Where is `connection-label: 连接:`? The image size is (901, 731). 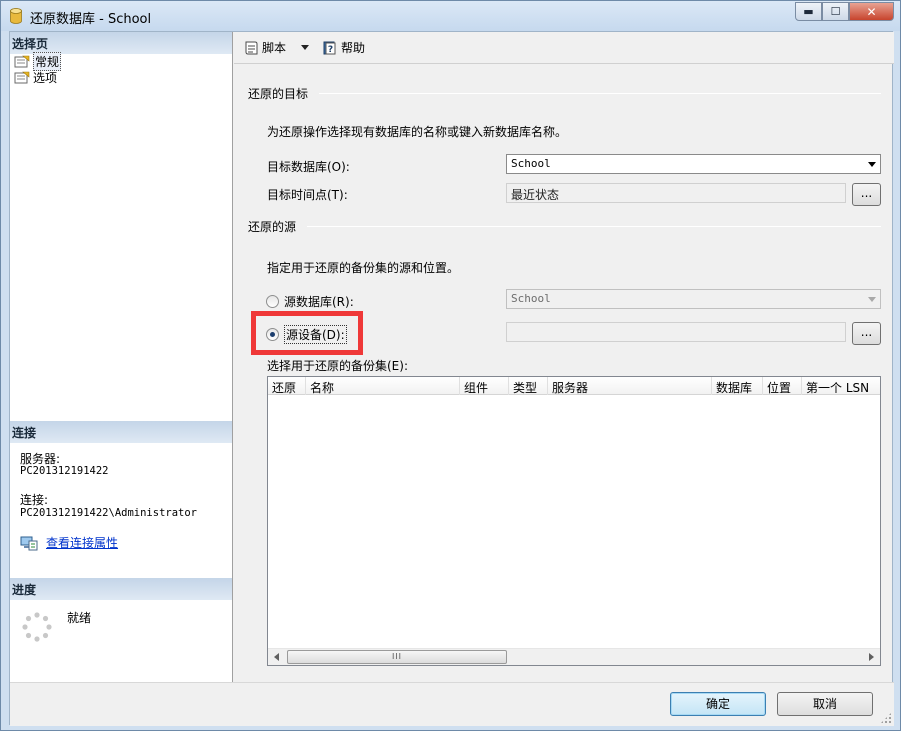 connection-label: 连接: is located at coordinates (34, 500).